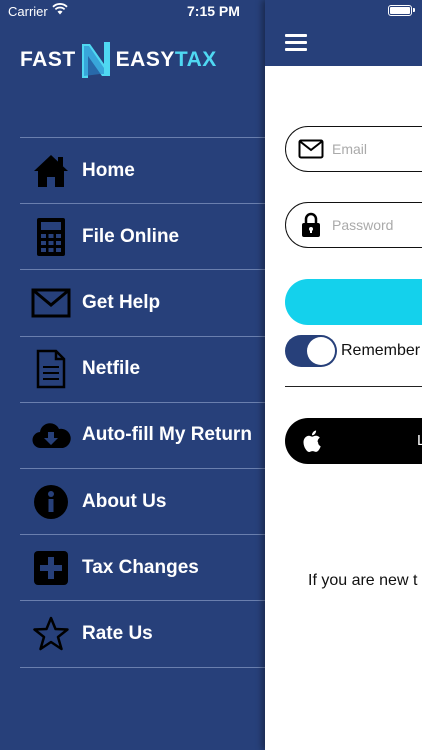  What do you see at coordinates (51, 568) in the screenshot?
I see `plus-icon` at bounding box center [51, 568].